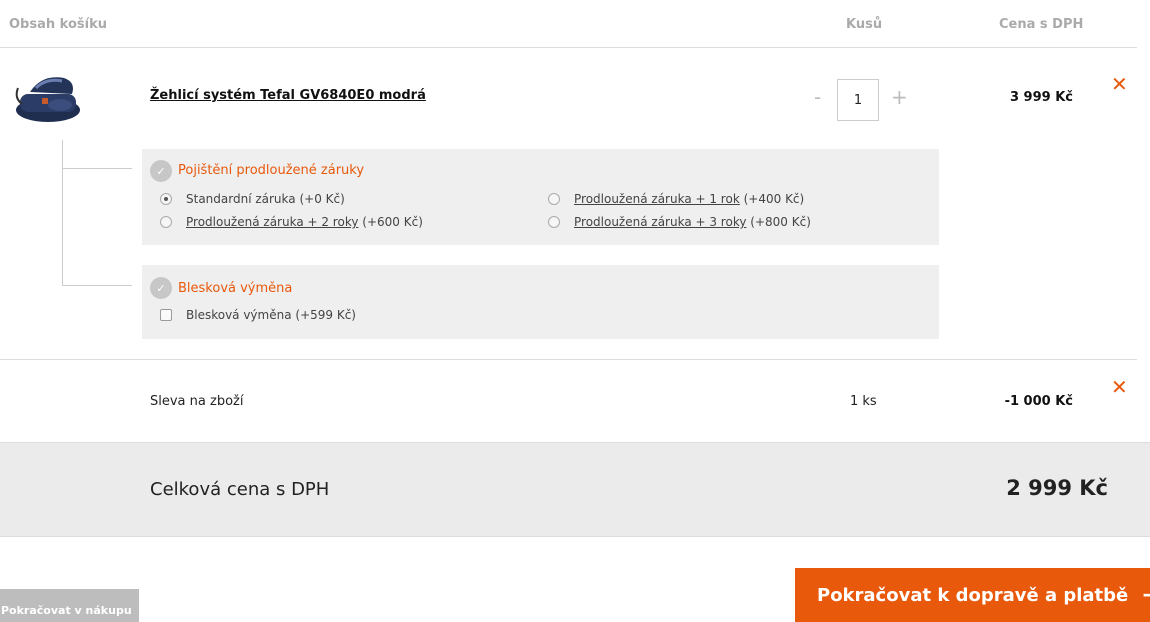 The height and width of the screenshot is (622, 1150). Describe the element at coordinates (272, 222) in the screenshot. I see `option-link: Prodloužená záruka + 2 roky` at that location.